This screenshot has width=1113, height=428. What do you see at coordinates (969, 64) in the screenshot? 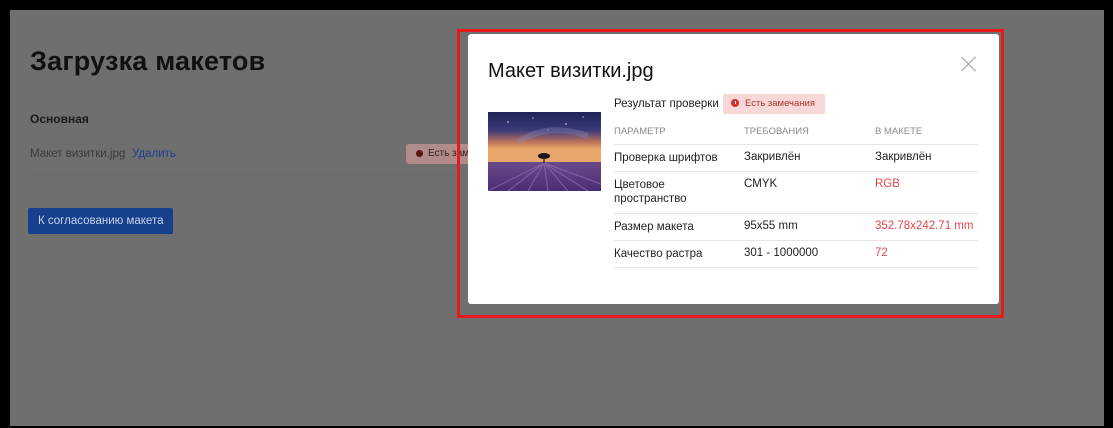
I see `close-icon` at bounding box center [969, 64].